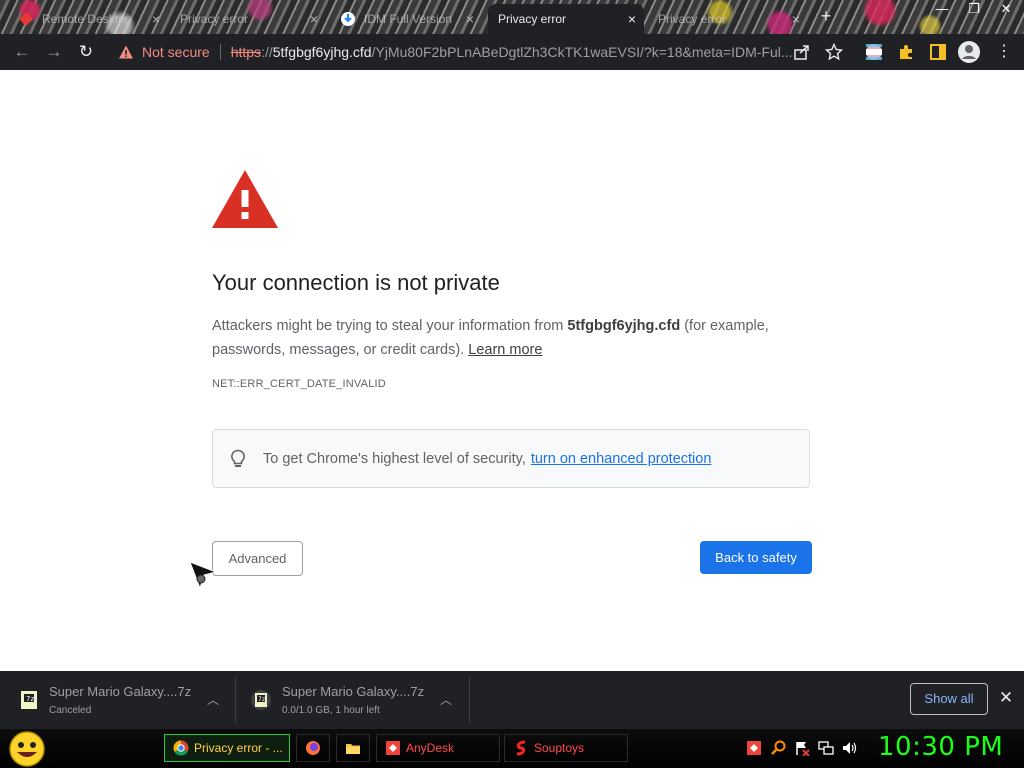 This screenshot has width=1024, height=768. I want to click on mouse-cursor-icon, so click(203, 575).